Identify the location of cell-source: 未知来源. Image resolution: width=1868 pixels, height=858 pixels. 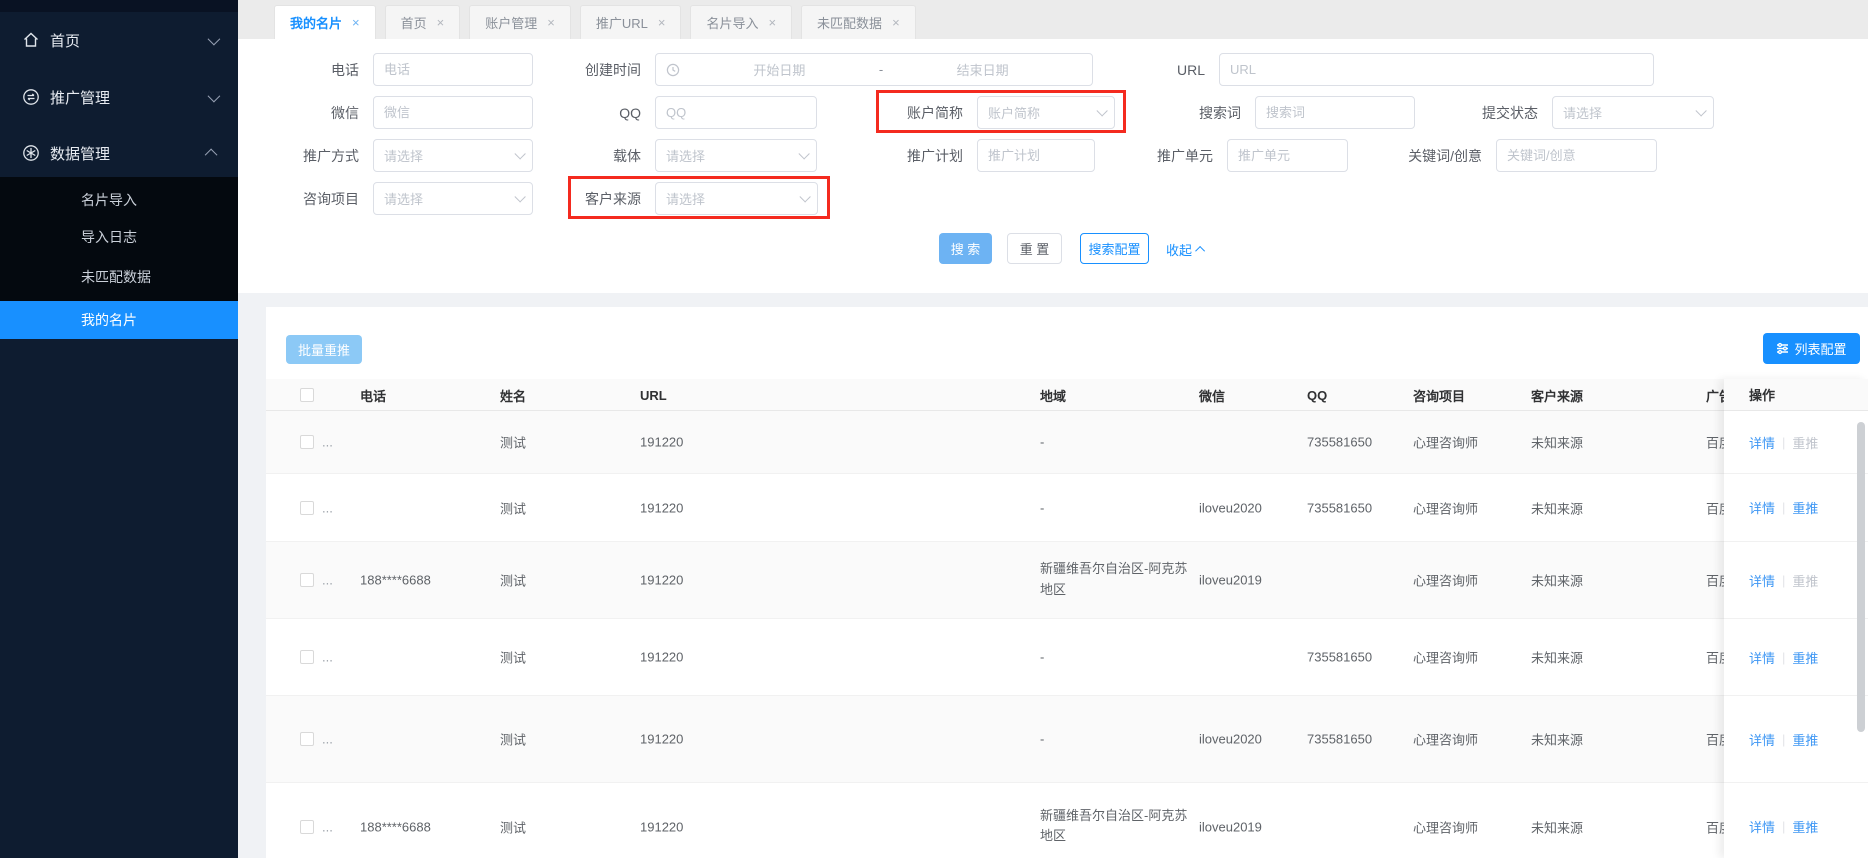
(1557, 827).